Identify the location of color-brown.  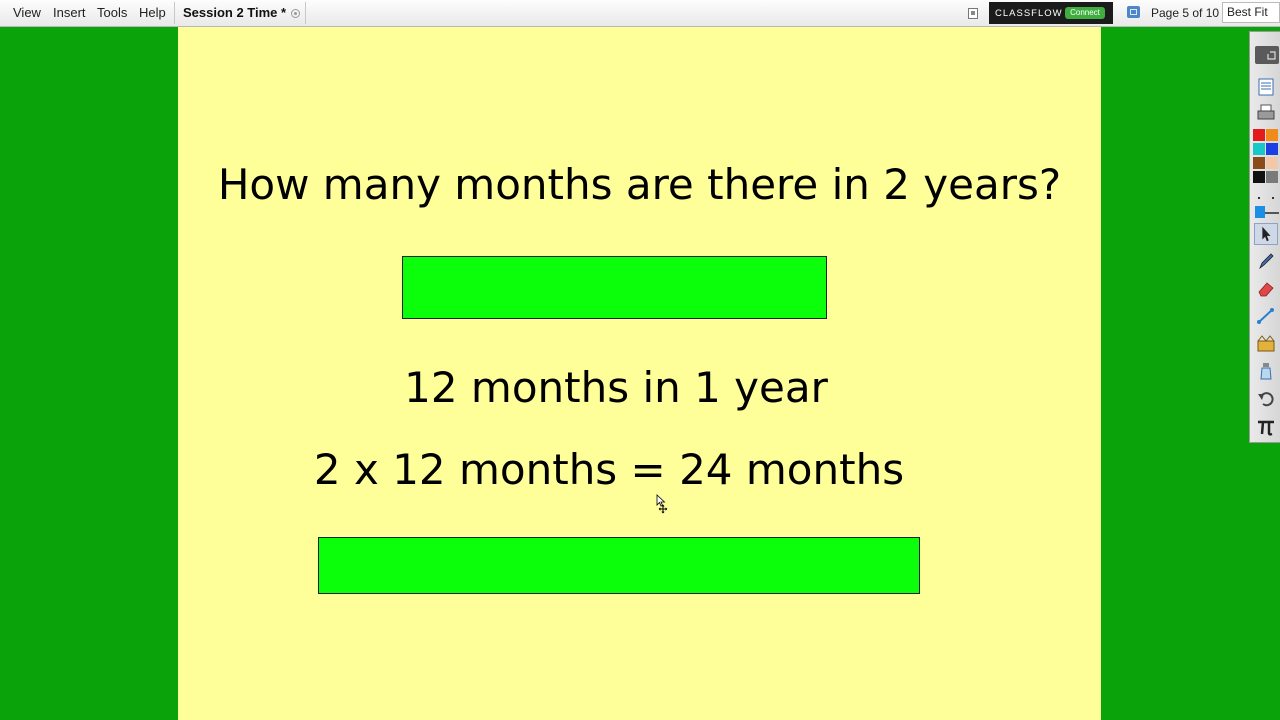
(1259, 163).